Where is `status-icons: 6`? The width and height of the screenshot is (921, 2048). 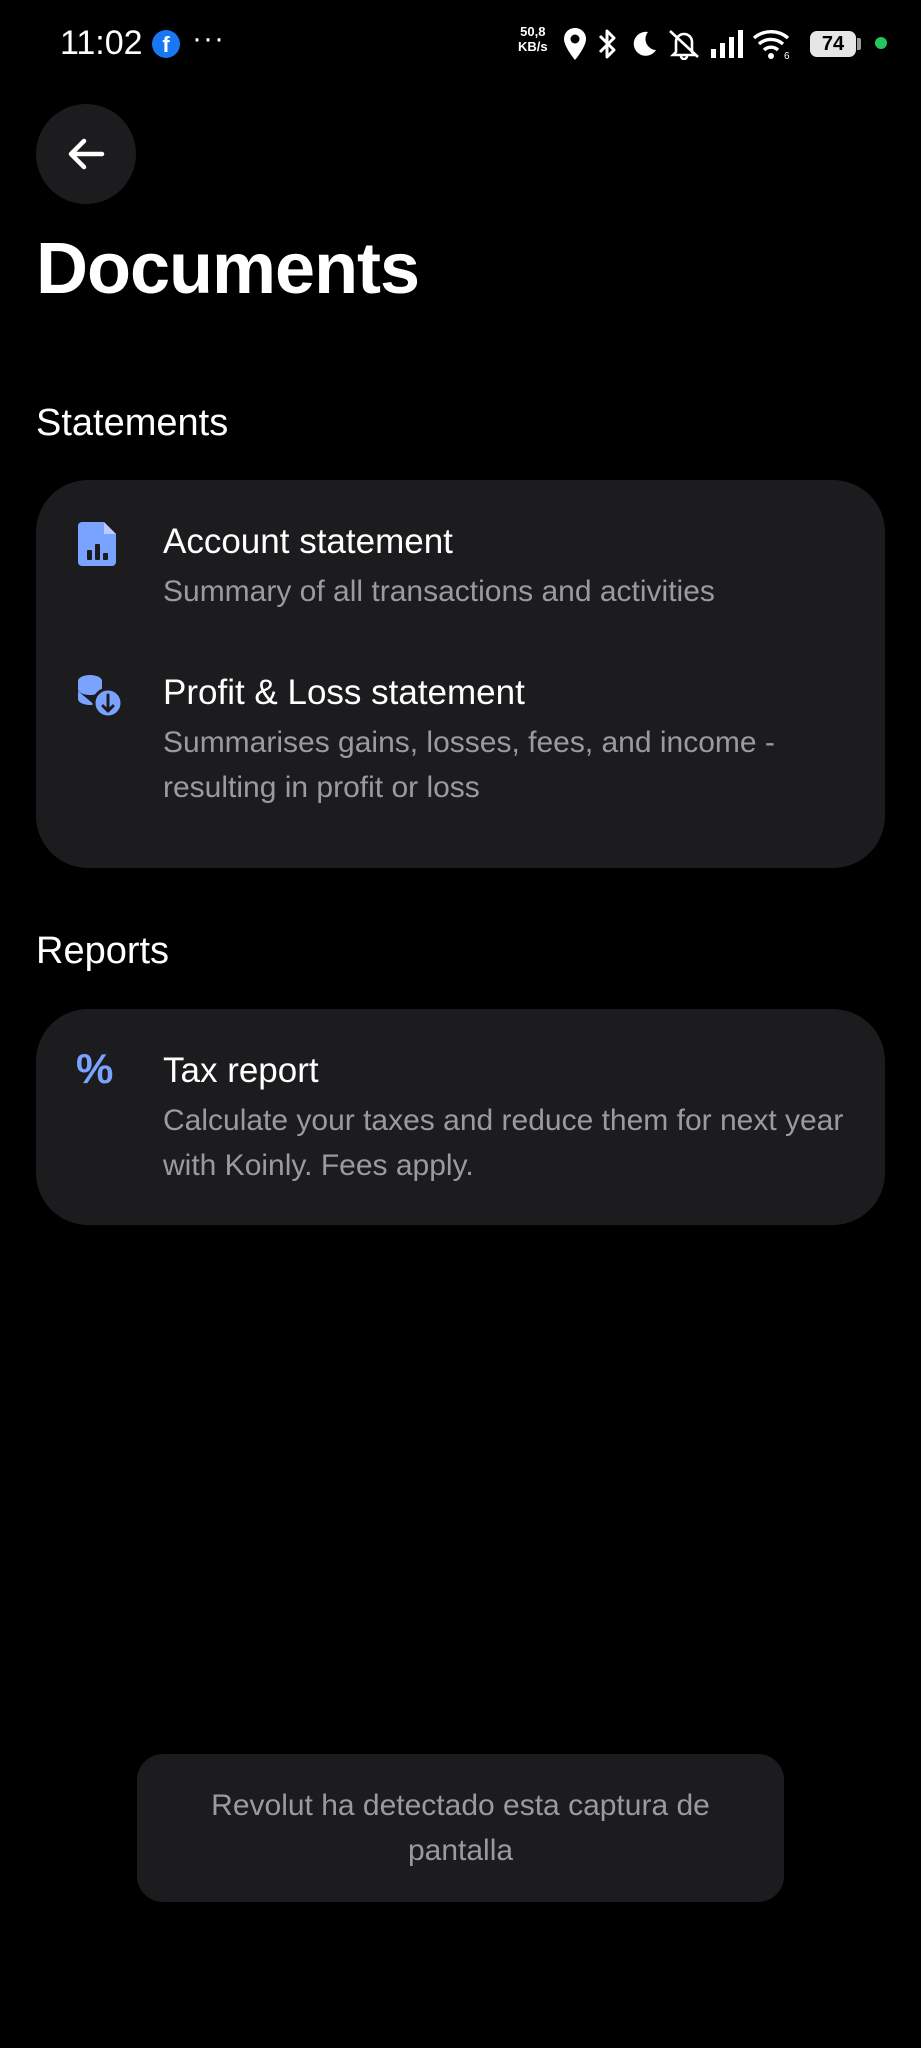
status-icons: 6 is located at coordinates (677, 44).